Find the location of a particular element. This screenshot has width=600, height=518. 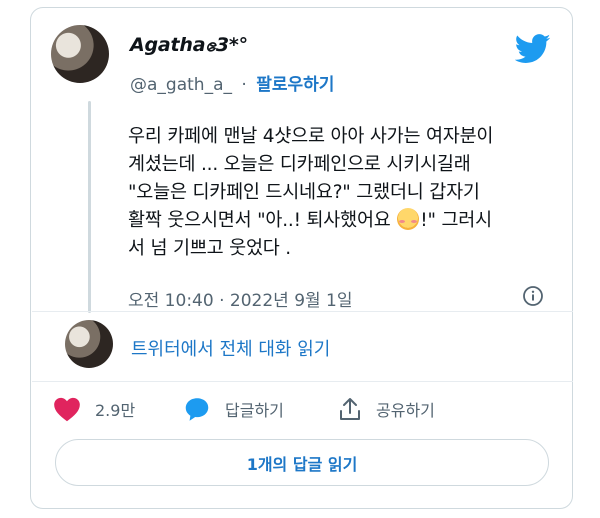

author-handle: @a_gath_a_ is located at coordinates (181, 85).